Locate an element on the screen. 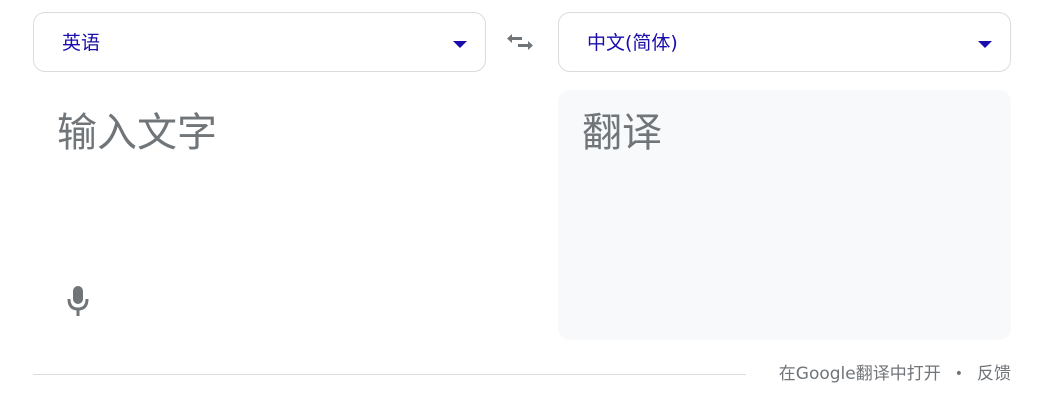 This screenshot has width=1061, height=410. footer-links: 在Google翻译中打开 • 反馈 is located at coordinates (895, 374).